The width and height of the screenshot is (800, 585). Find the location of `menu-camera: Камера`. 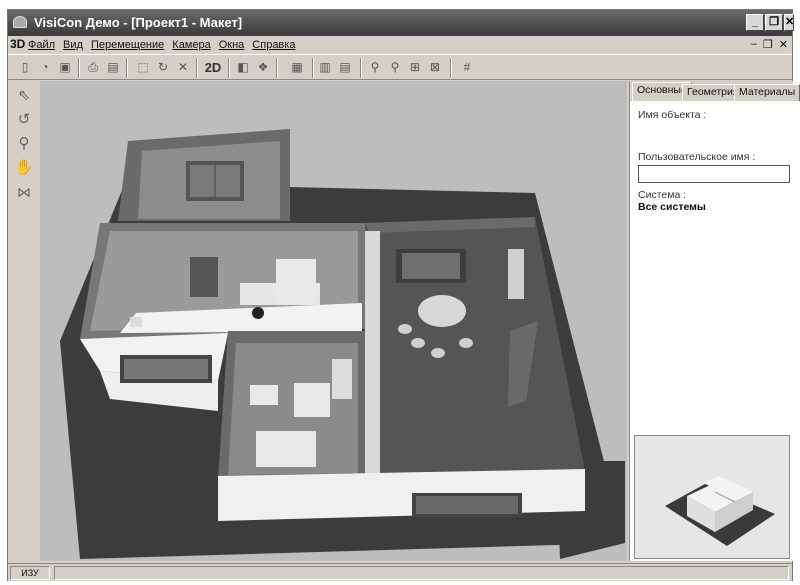

menu-camera: Камера is located at coordinates (191, 45).